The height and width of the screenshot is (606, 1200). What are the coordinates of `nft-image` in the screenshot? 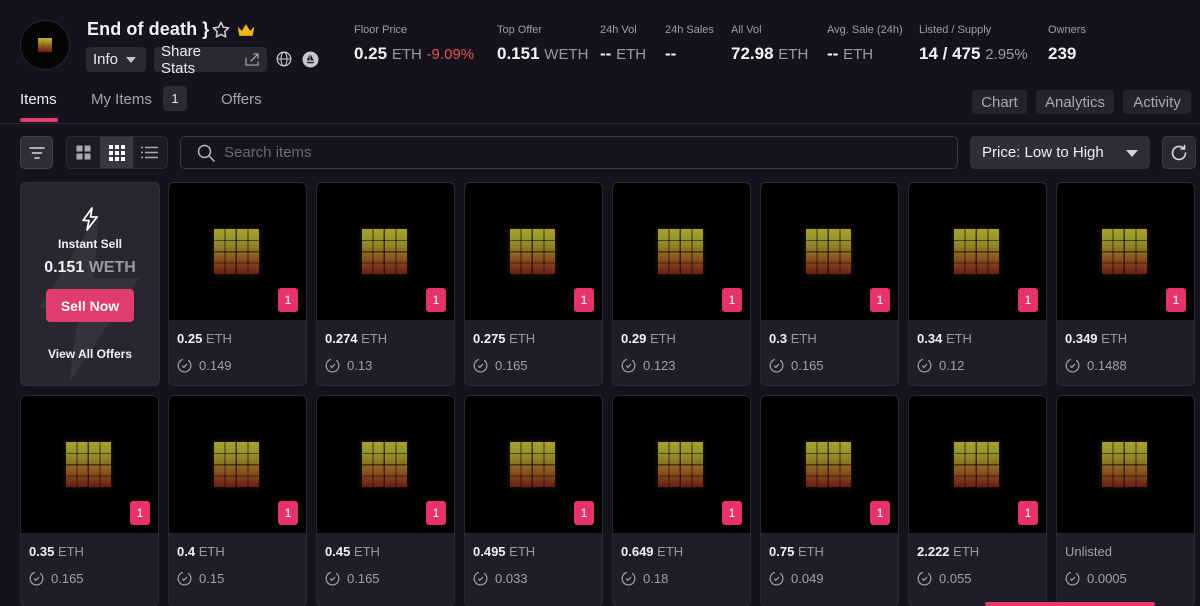 It's located at (1125, 464).